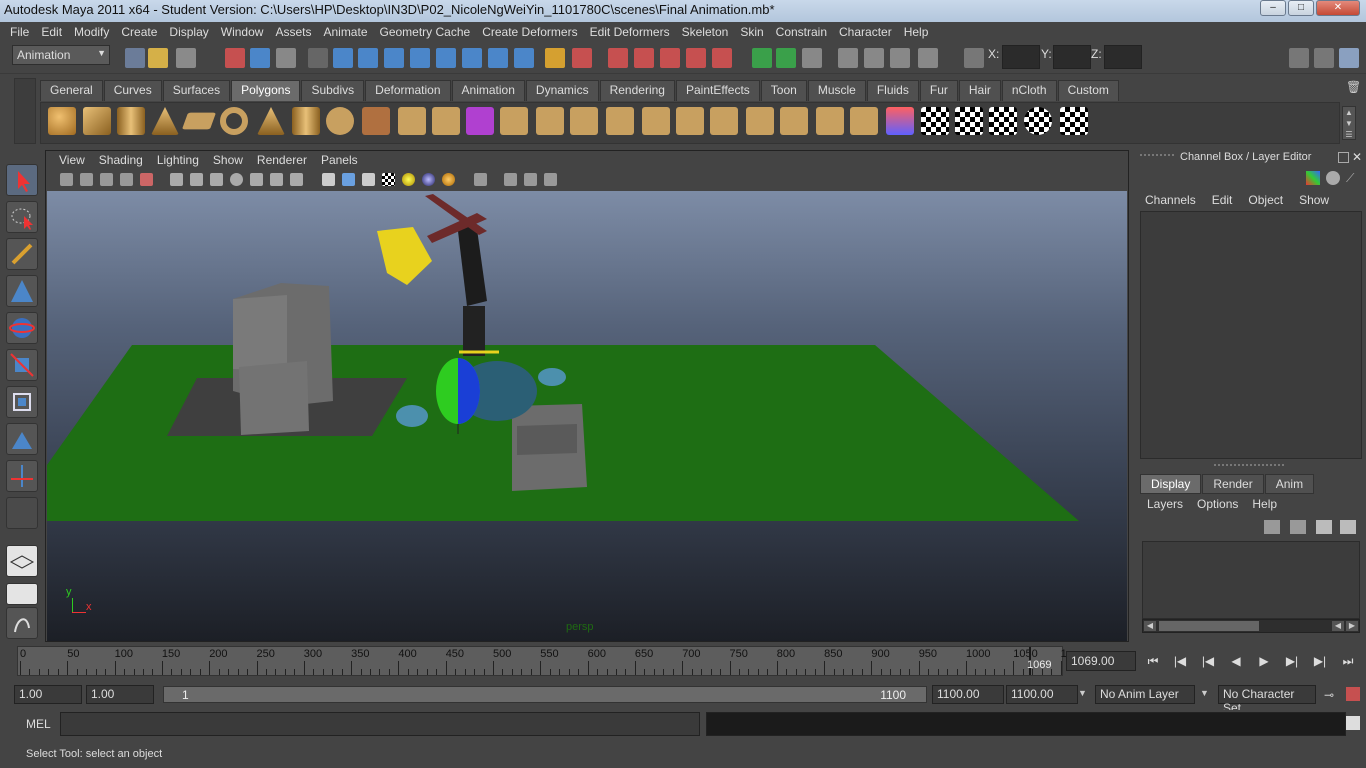 The image size is (1366, 768). Describe the element at coordinates (529, 32) in the screenshot. I see `menu-create-deformers: Create Deformers` at that location.